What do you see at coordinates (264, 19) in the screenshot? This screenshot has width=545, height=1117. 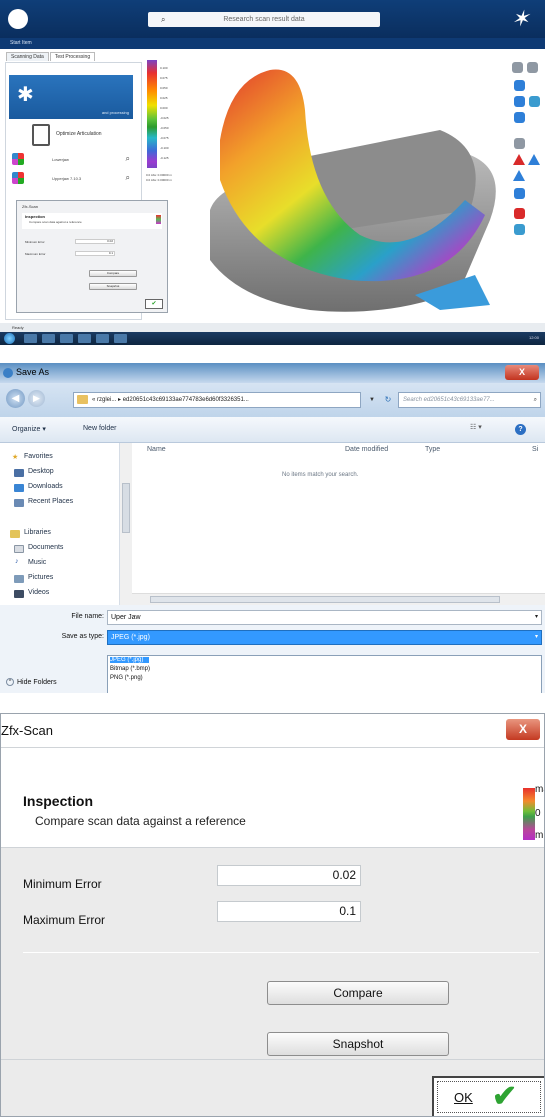 I see `search-input: ⌕ Research scan result data` at bounding box center [264, 19].